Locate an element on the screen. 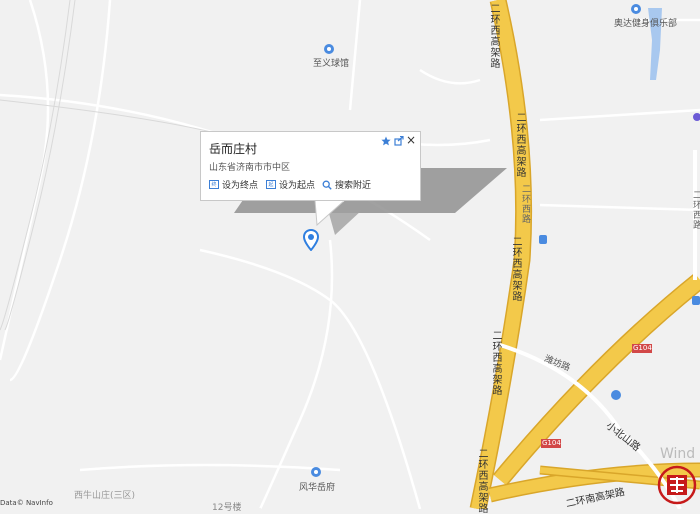 Image resolution: width=700 pixels, height=514 pixels. poi-fenghua-label: 风华岳府 is located at coordinates (317, 486).